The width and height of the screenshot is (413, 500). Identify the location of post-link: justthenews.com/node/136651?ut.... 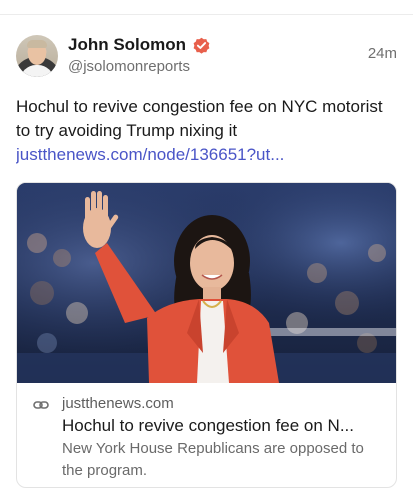
(206, 155).